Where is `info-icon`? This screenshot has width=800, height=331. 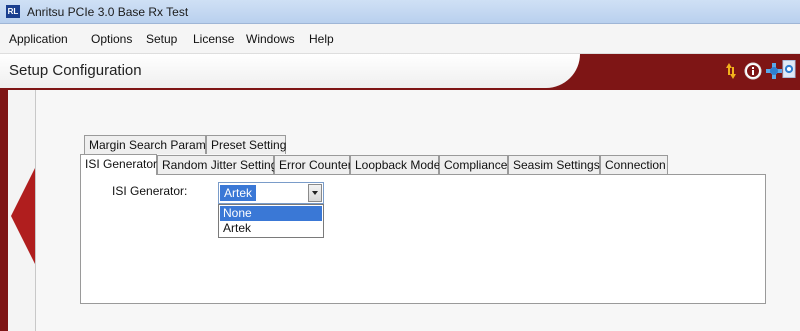
info-icon is located at coordinates (753, 71).